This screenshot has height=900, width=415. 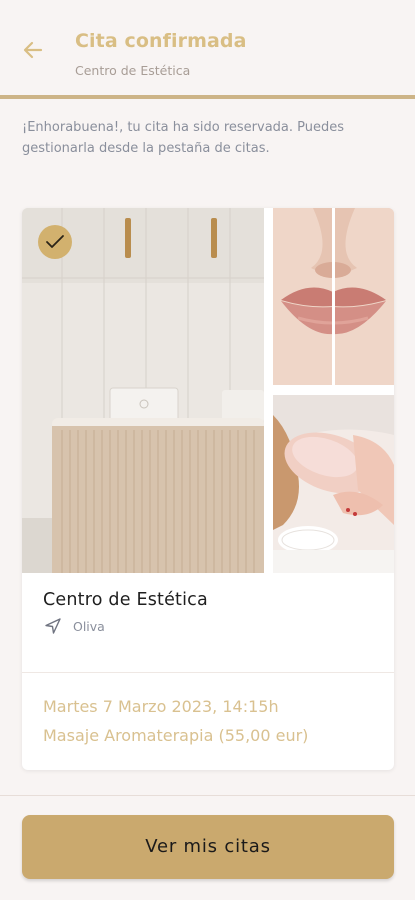 What do you see at coordinates (53, 626) in the screenshot?
I see `navigation-arrow-icon` at bounding box center [53, 626].